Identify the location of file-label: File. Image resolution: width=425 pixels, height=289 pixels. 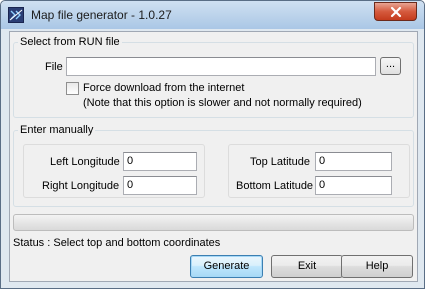
(54, 67).